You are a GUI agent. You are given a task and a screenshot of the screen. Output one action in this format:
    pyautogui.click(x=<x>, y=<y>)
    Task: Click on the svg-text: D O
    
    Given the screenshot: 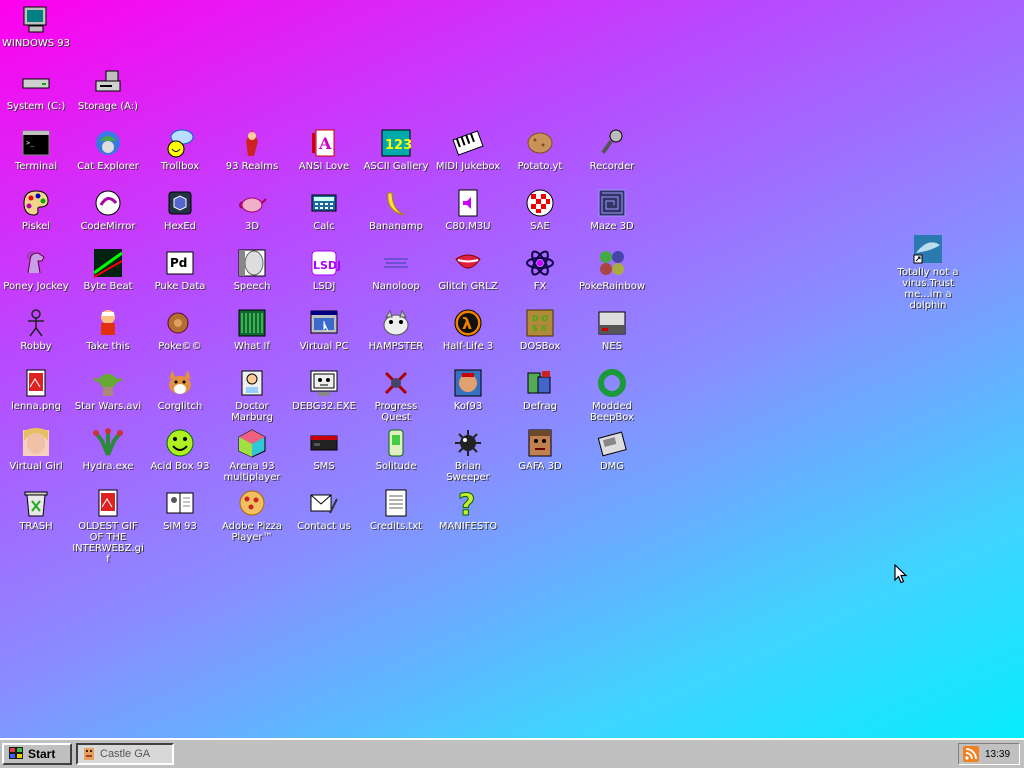 What is the action you would take?
    pyautogui.click(x=540, y=318)
    